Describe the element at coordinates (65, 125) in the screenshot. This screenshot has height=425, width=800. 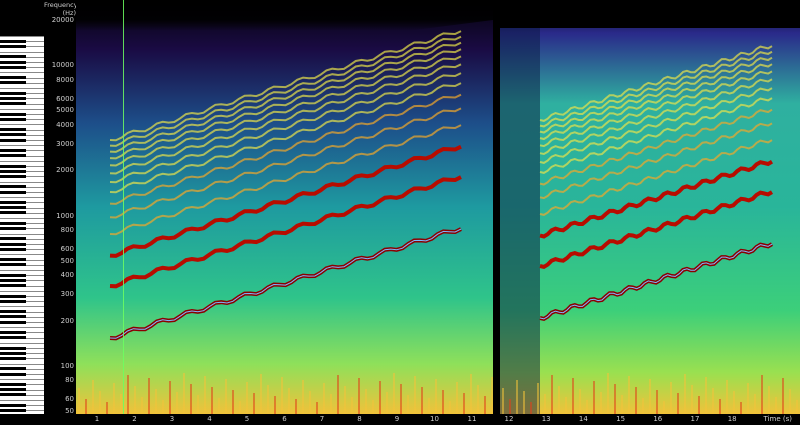
I see `frequency-tick-label: 4000` at that location.